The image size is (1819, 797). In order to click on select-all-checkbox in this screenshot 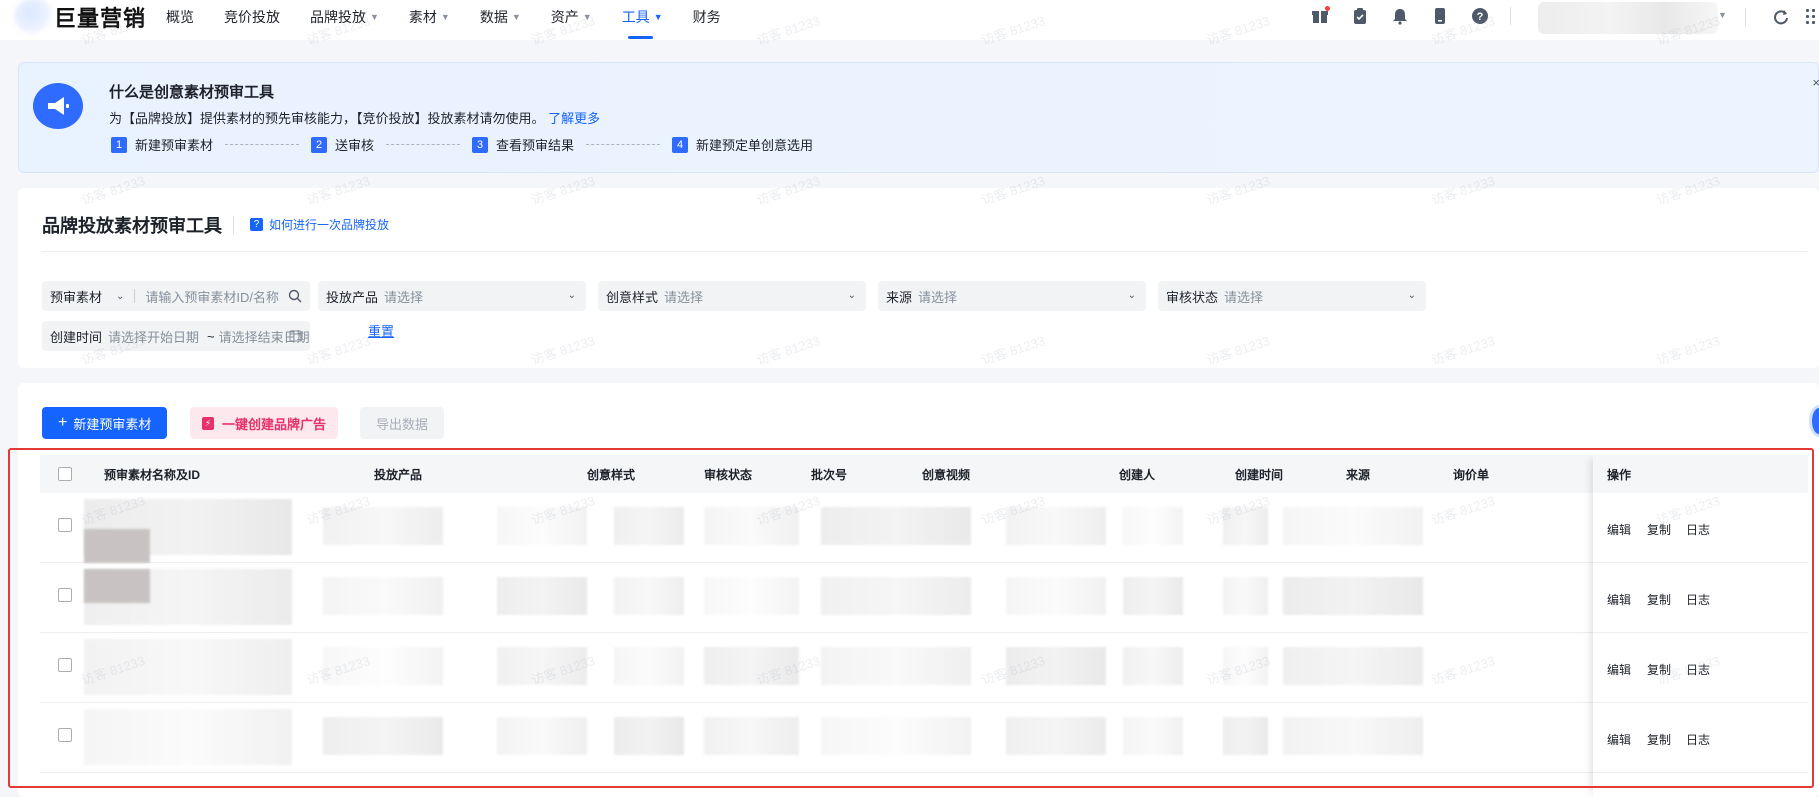, I will do `click(65, 474)`.